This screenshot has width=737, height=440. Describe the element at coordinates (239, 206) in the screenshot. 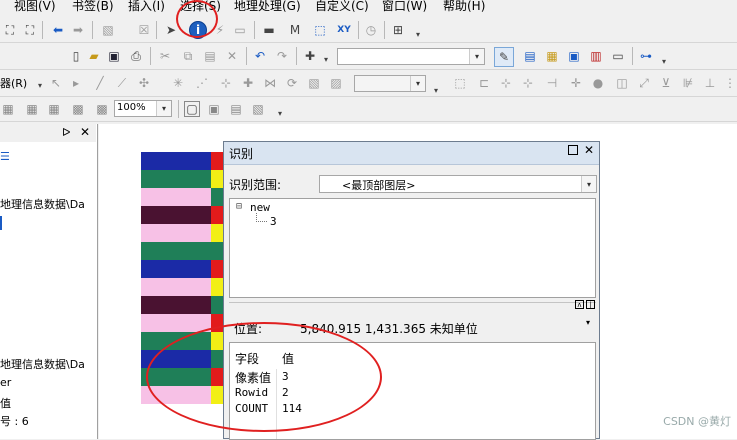

I see `tree-collapse-icon: ⊟` at that location.